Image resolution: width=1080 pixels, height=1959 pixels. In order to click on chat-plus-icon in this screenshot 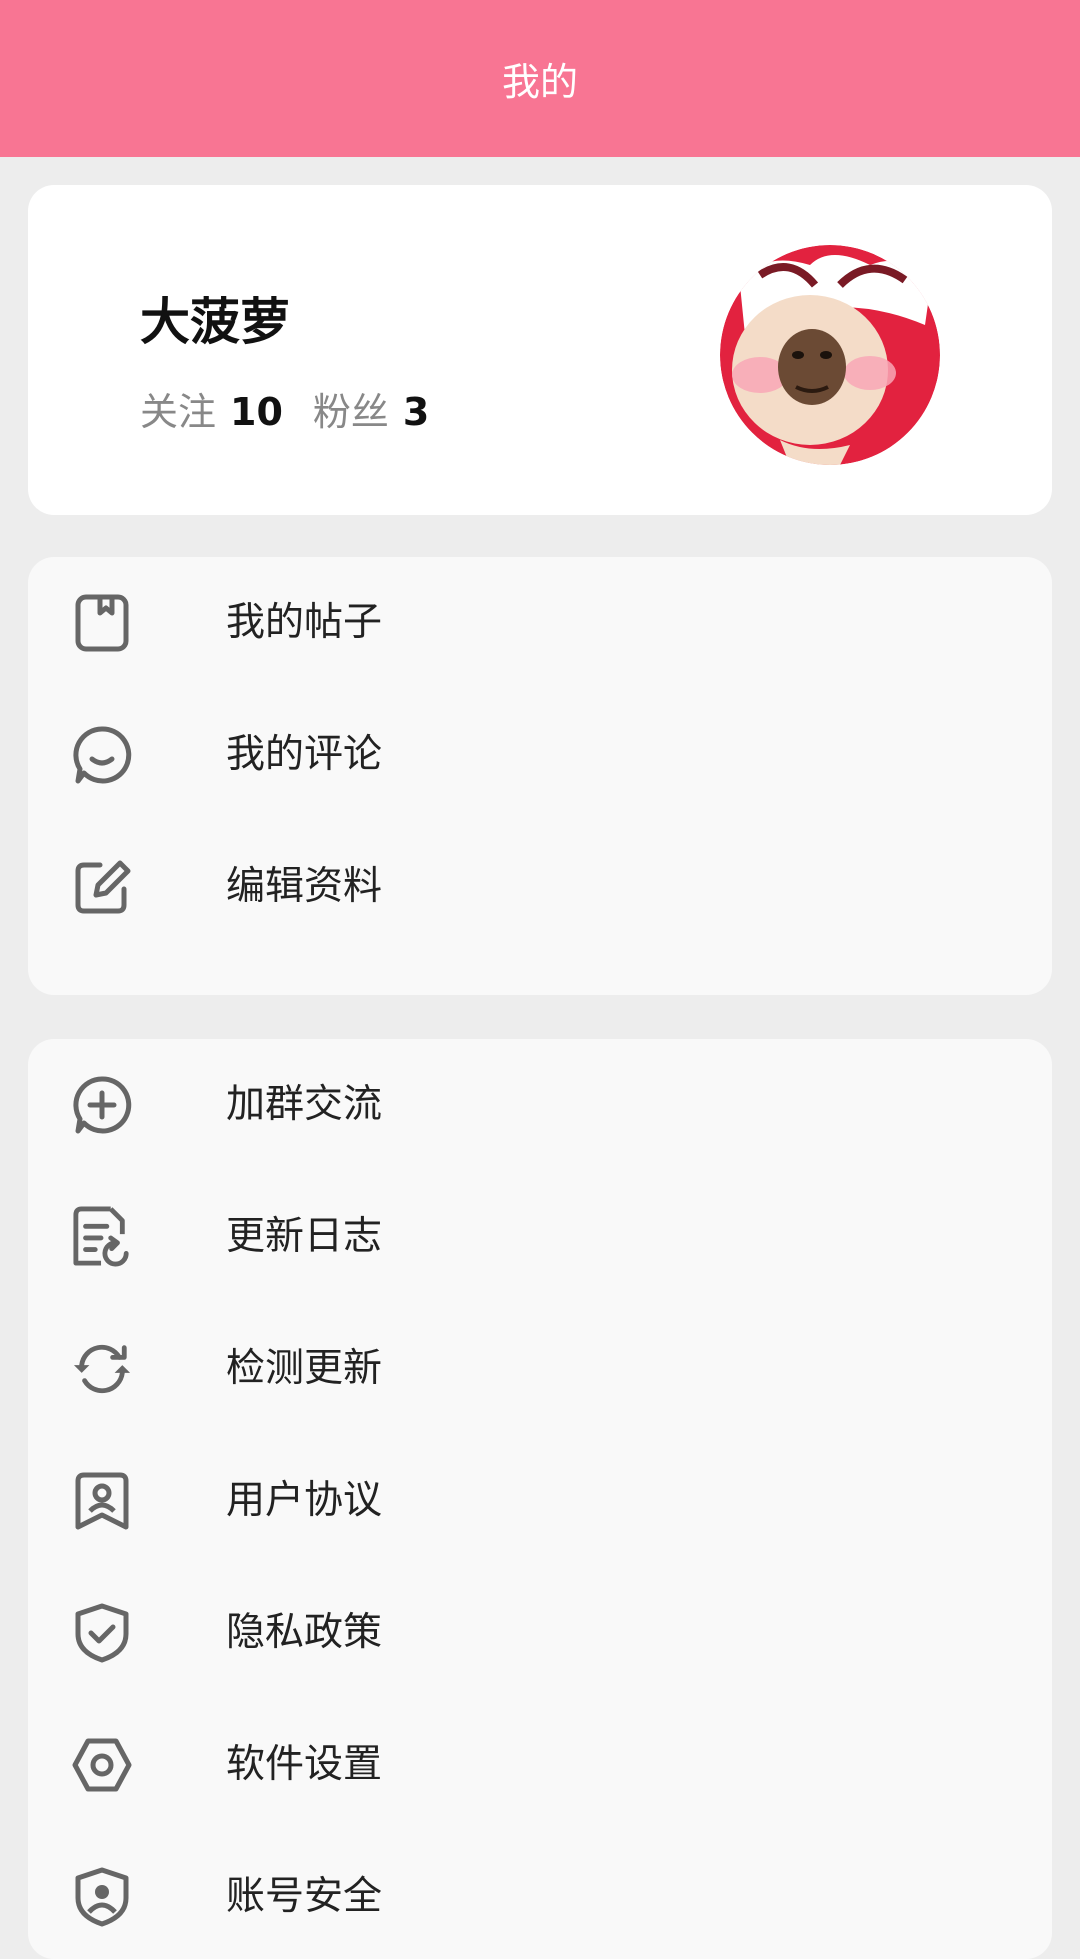, I will do `click(102, 1105)`.